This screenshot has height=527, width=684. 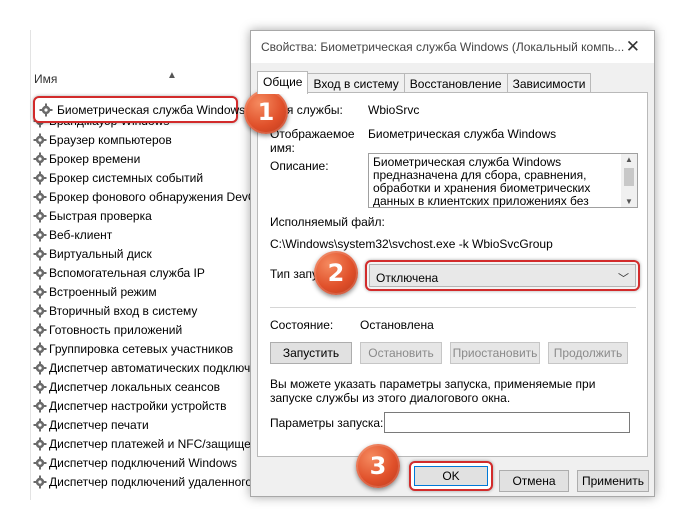 I want to click on service-name: Диспетчер печати, so click(x=99, y=424).